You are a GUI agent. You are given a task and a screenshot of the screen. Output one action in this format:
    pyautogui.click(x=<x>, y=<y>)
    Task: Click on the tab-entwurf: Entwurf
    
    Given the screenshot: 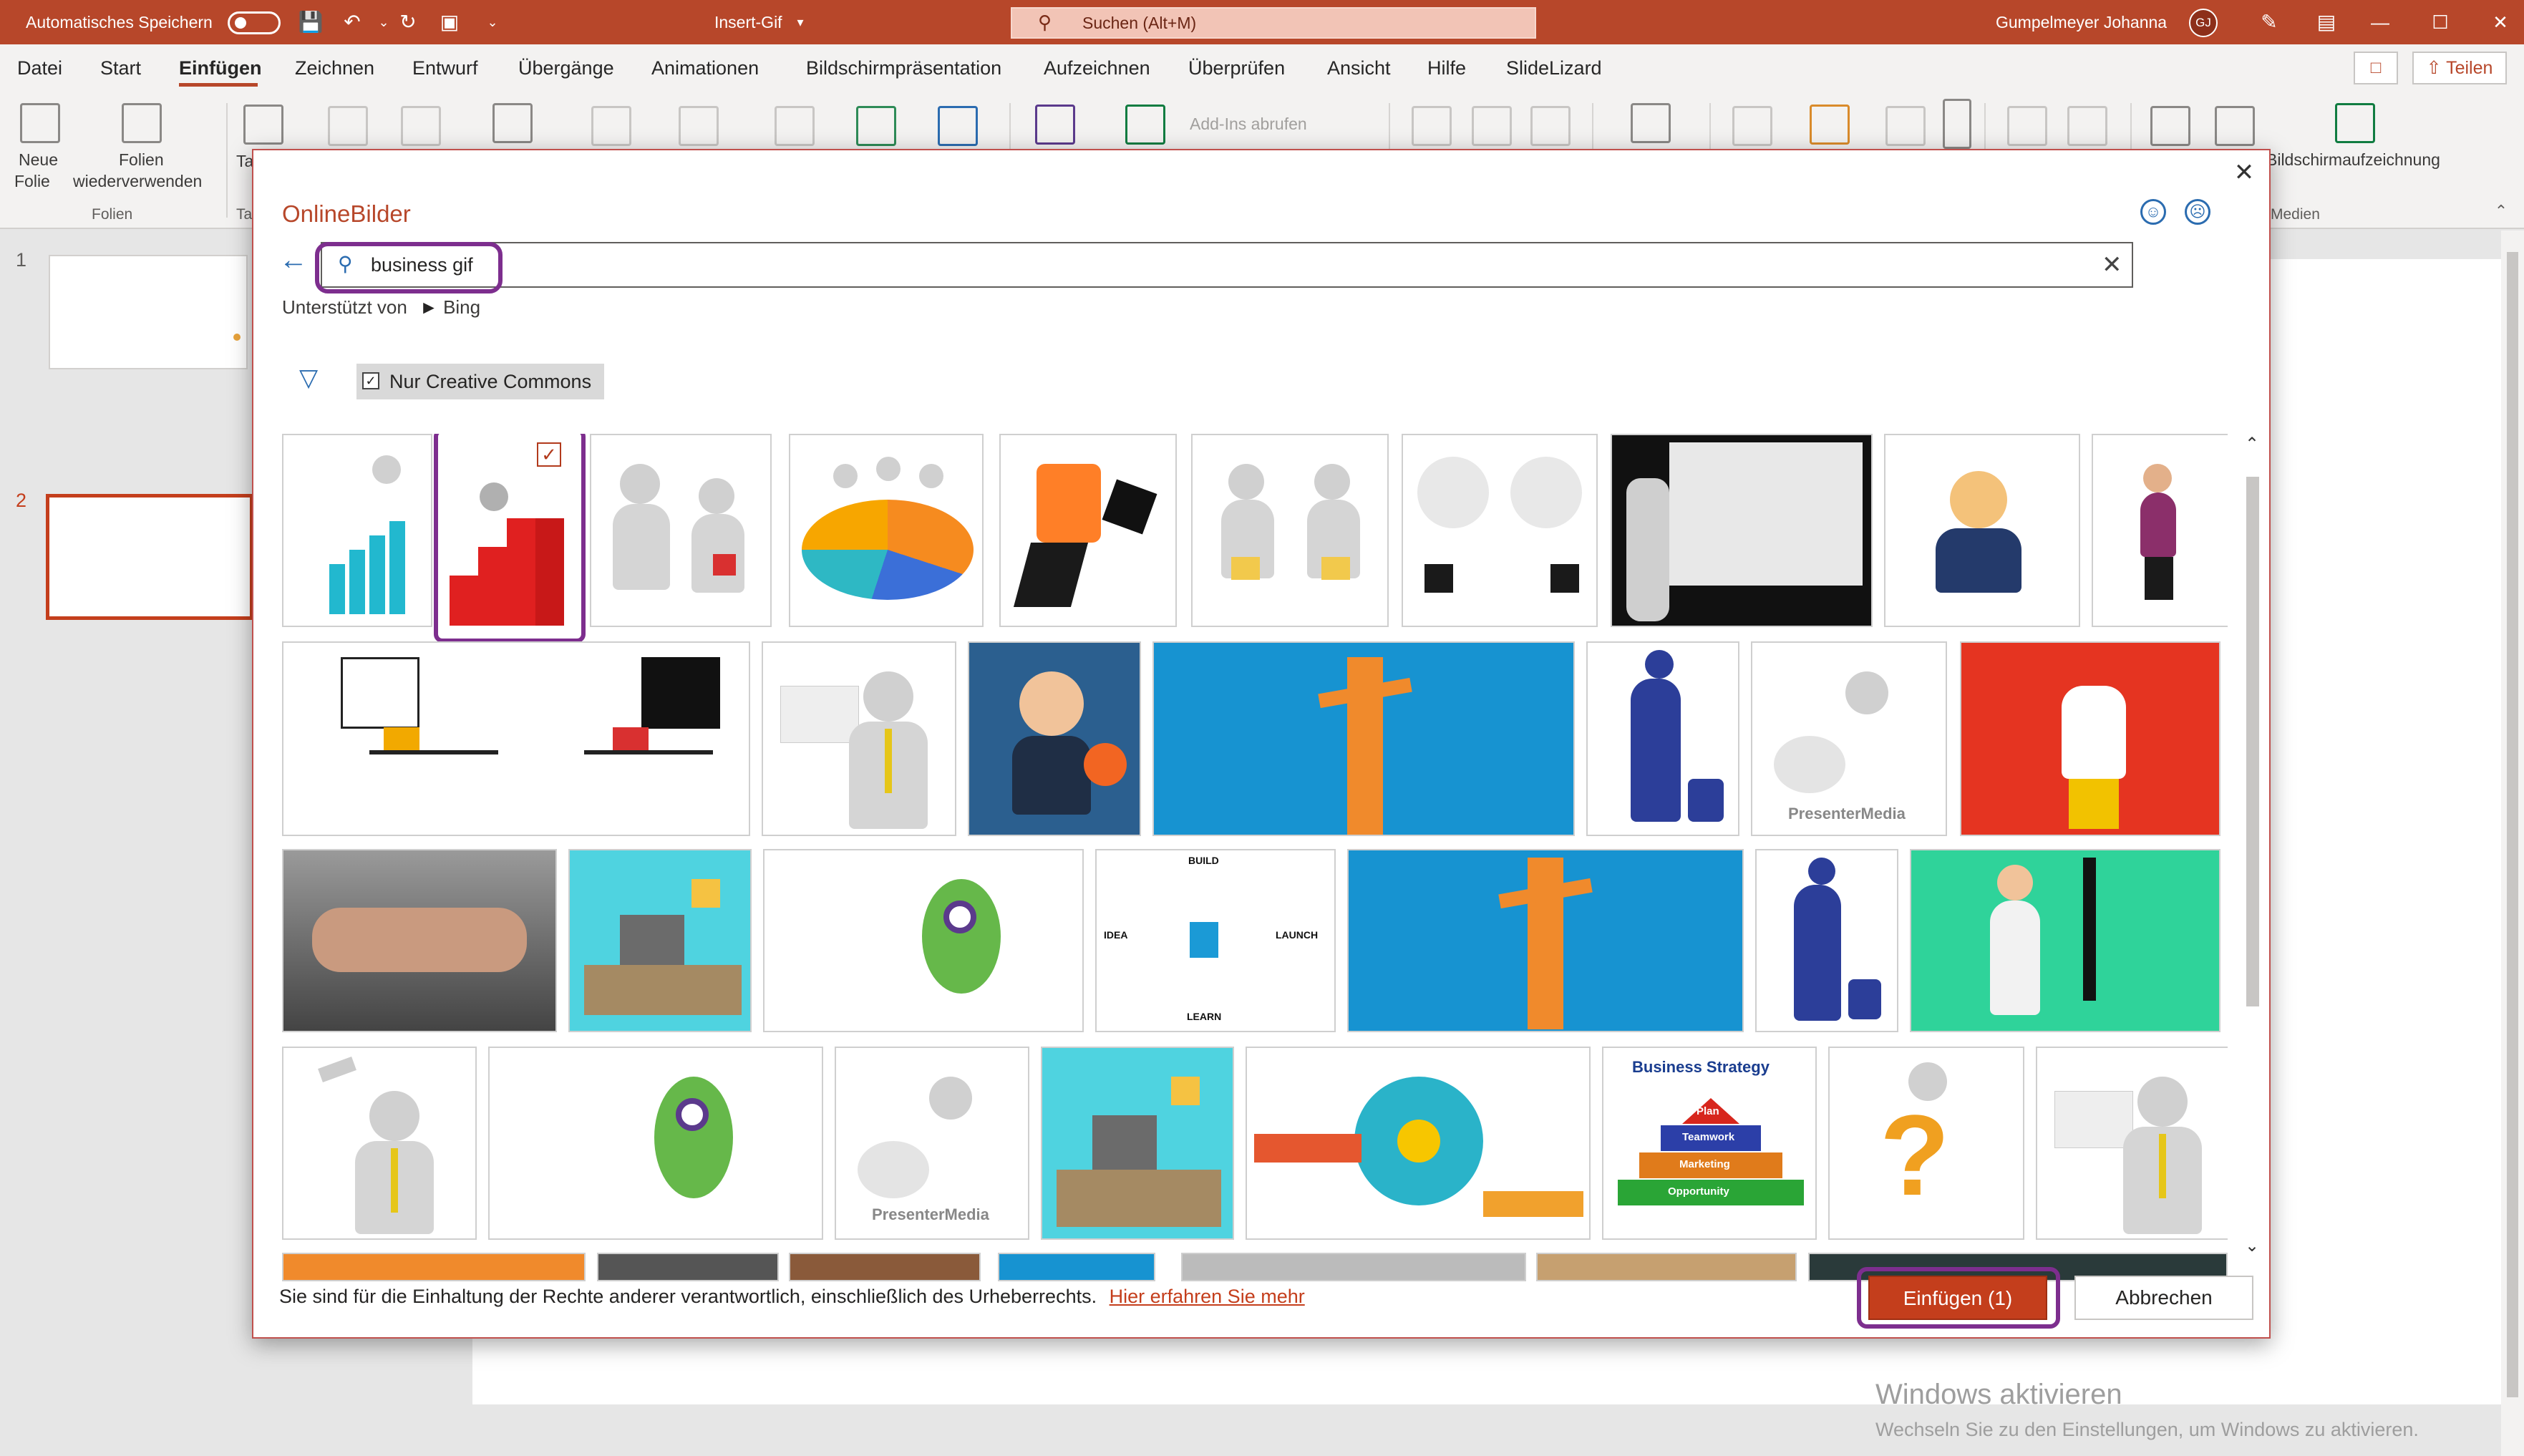 What is the action you would take?
    pyautogui.click(x=445, y=68)
    